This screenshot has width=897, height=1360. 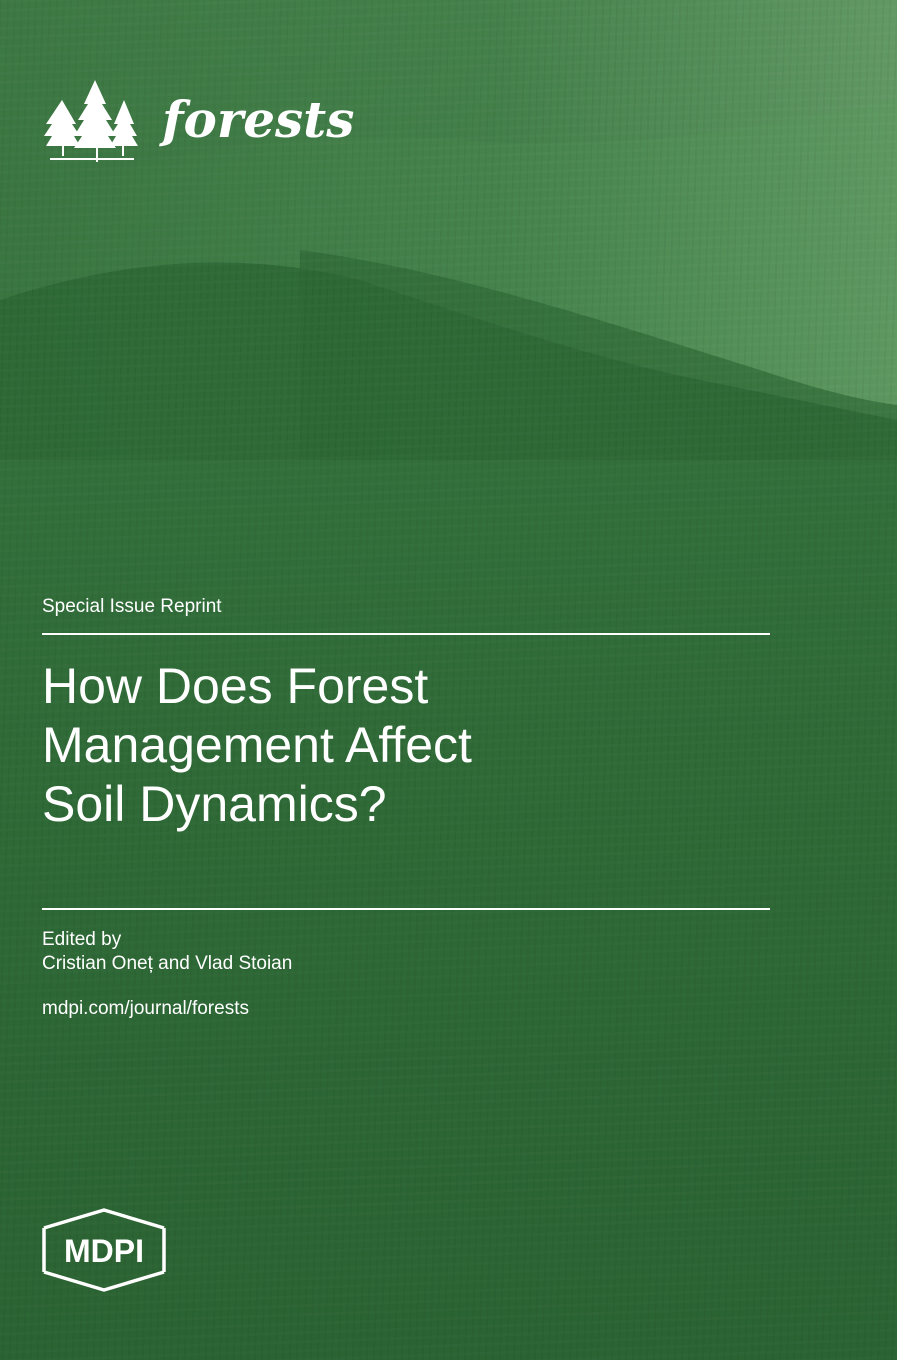 I want to click on editors-block: Edited by Cristian Oneț and Vlad Stoian, so click(x=167, y=952).